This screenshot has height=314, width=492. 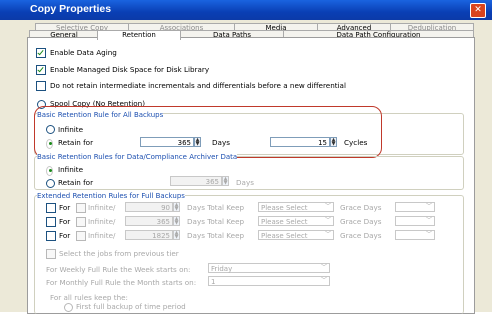 What do you see at coordinates (415, 221) in the screenshot?
I see `ext-row2-grace-select: ﹀` at bounding box center [415, 221].